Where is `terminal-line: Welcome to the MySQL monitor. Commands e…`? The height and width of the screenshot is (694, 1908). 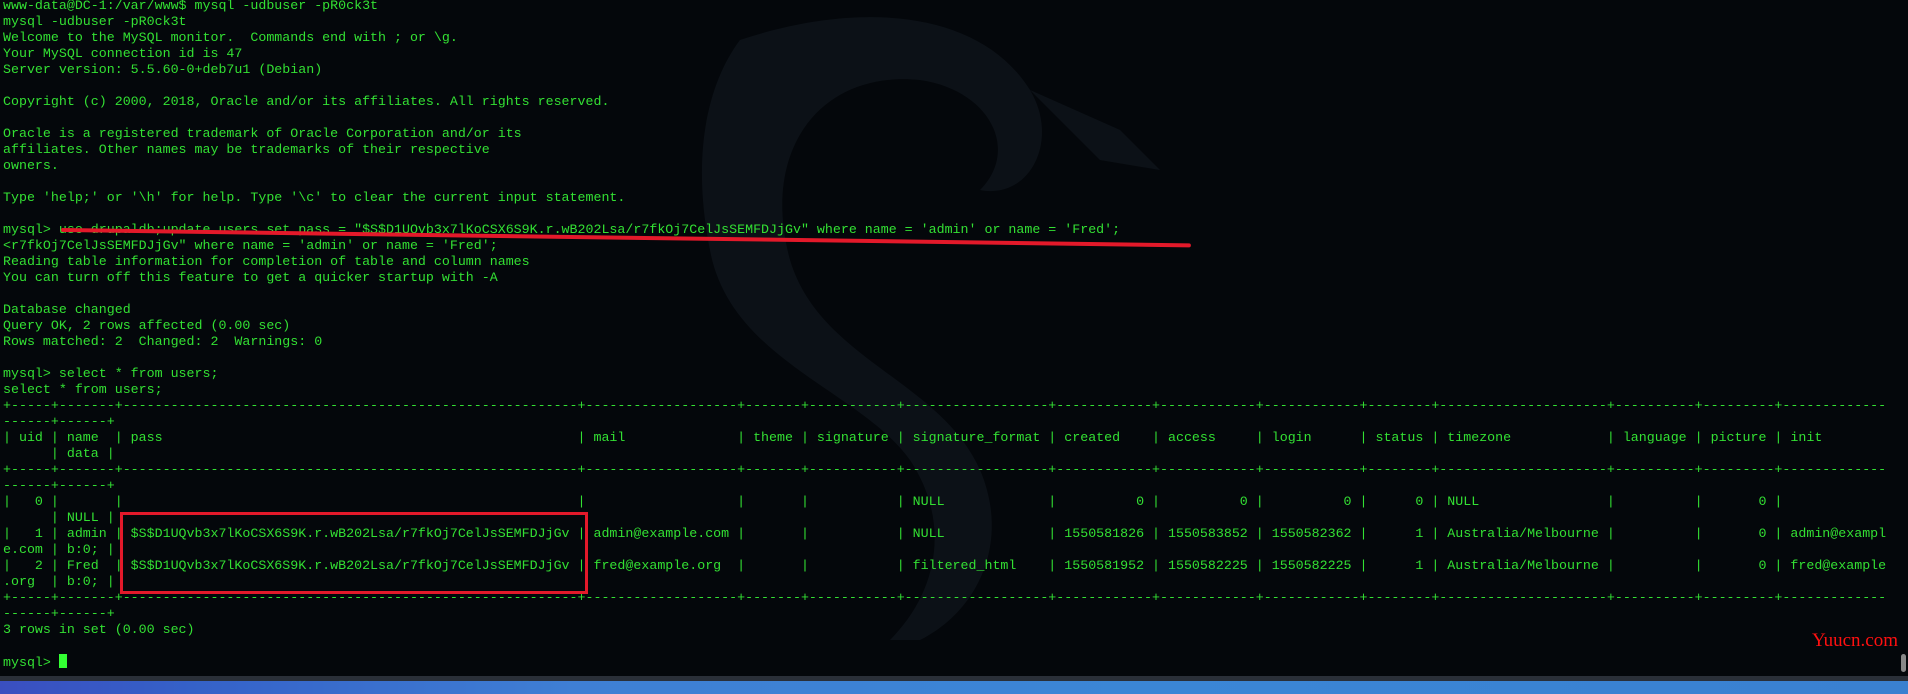
terminal-line: Welcome to the MySQL monitor. Commands e… is located at coordinates (230, 37).